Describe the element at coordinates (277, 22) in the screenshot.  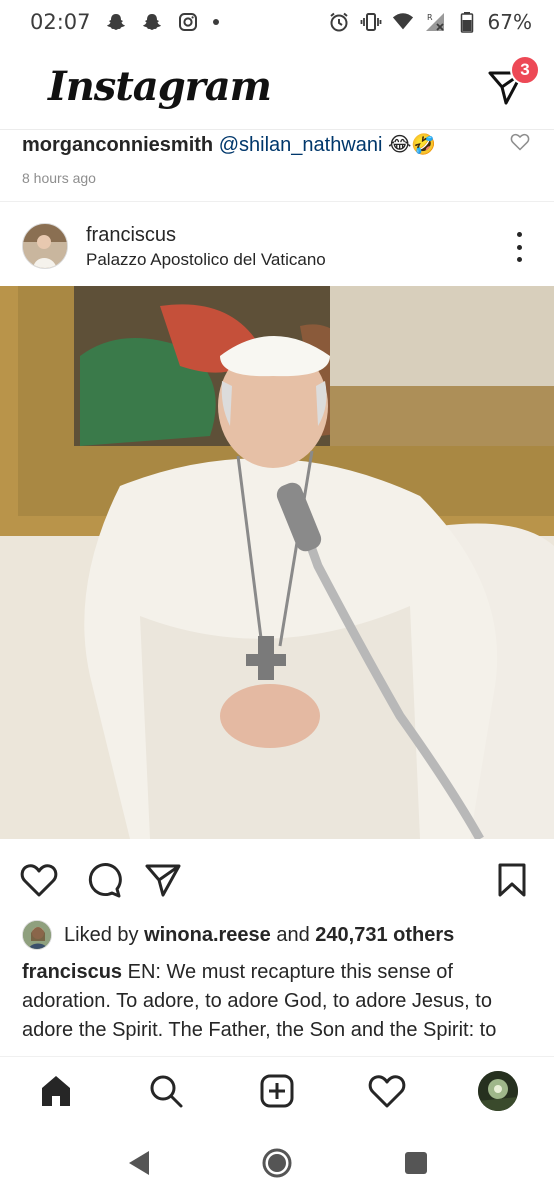
I see `status-bar: 02:07 R 67%` at that location.